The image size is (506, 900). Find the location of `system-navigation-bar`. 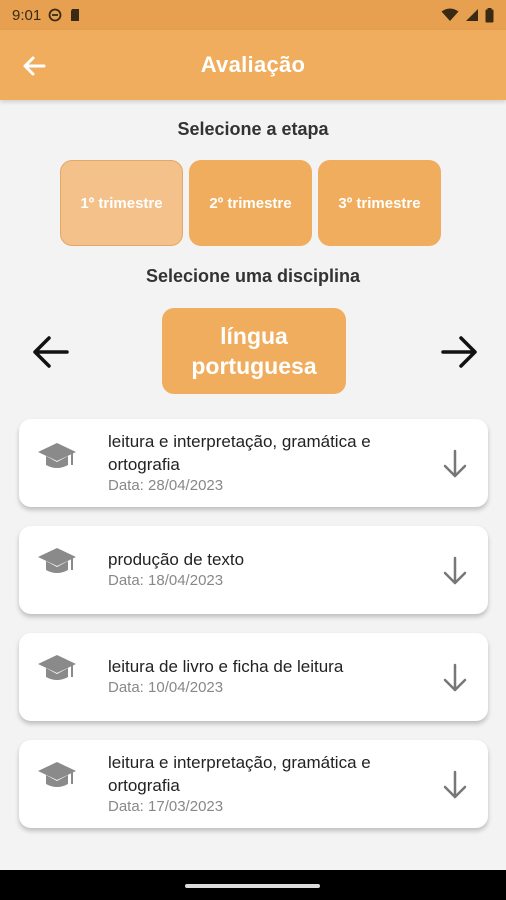

system-navigation-bar is located at coordinates (253, 885).